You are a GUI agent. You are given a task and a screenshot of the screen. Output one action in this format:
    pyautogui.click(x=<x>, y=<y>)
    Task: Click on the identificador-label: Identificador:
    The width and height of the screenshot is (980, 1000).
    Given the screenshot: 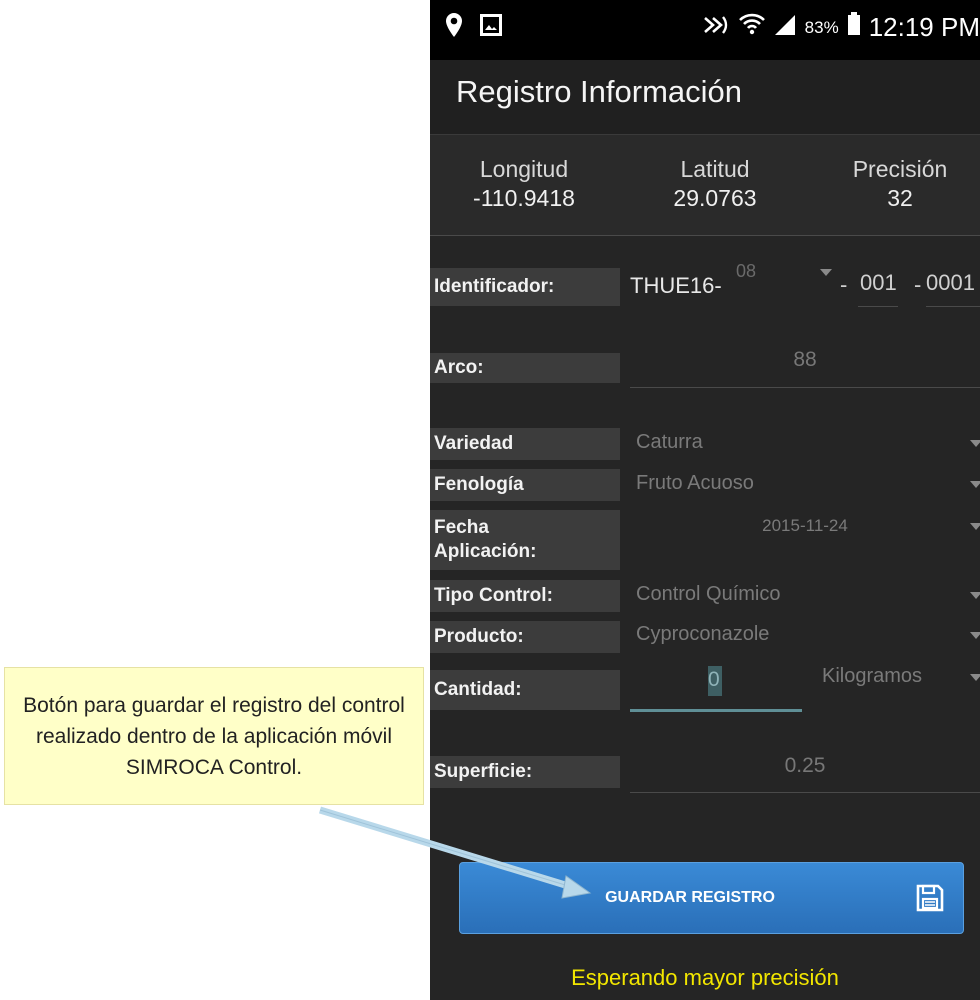 What is the action you would take?
    pyautogui.click(x=525, y=287)
    